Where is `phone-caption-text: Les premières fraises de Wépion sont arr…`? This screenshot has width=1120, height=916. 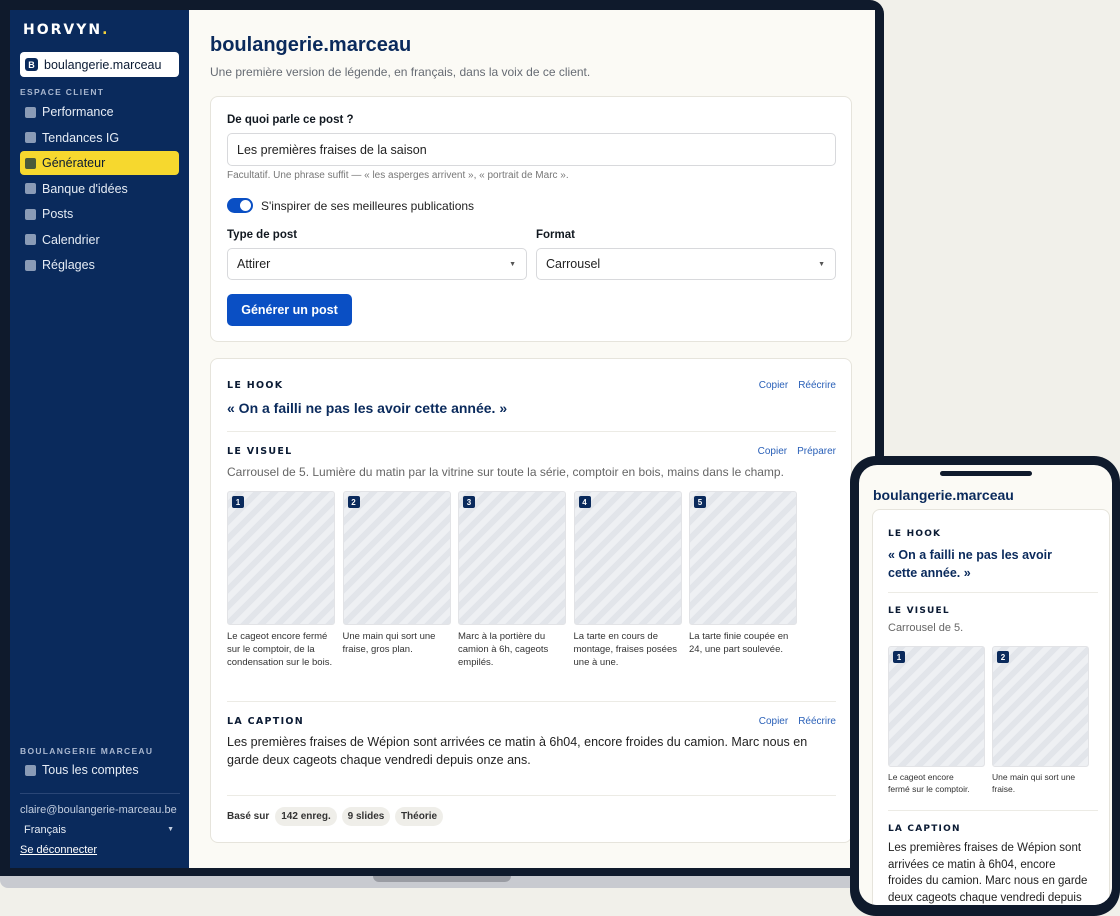
phone-caption-text: Les premières fraises de Wépion sont arr… is located at coordinates (988, 873).